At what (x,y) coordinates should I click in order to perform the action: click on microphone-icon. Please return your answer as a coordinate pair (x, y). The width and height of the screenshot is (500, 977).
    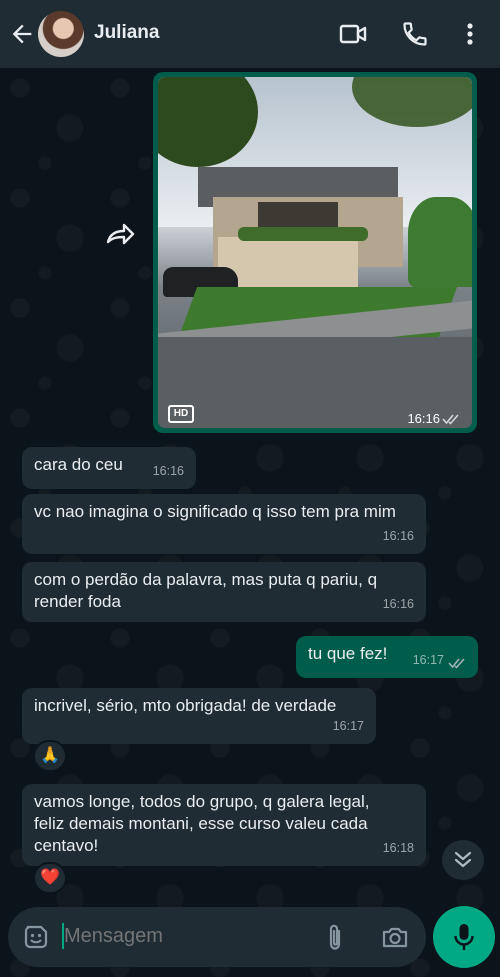
    Looking at the image, I should click on (464, 937).